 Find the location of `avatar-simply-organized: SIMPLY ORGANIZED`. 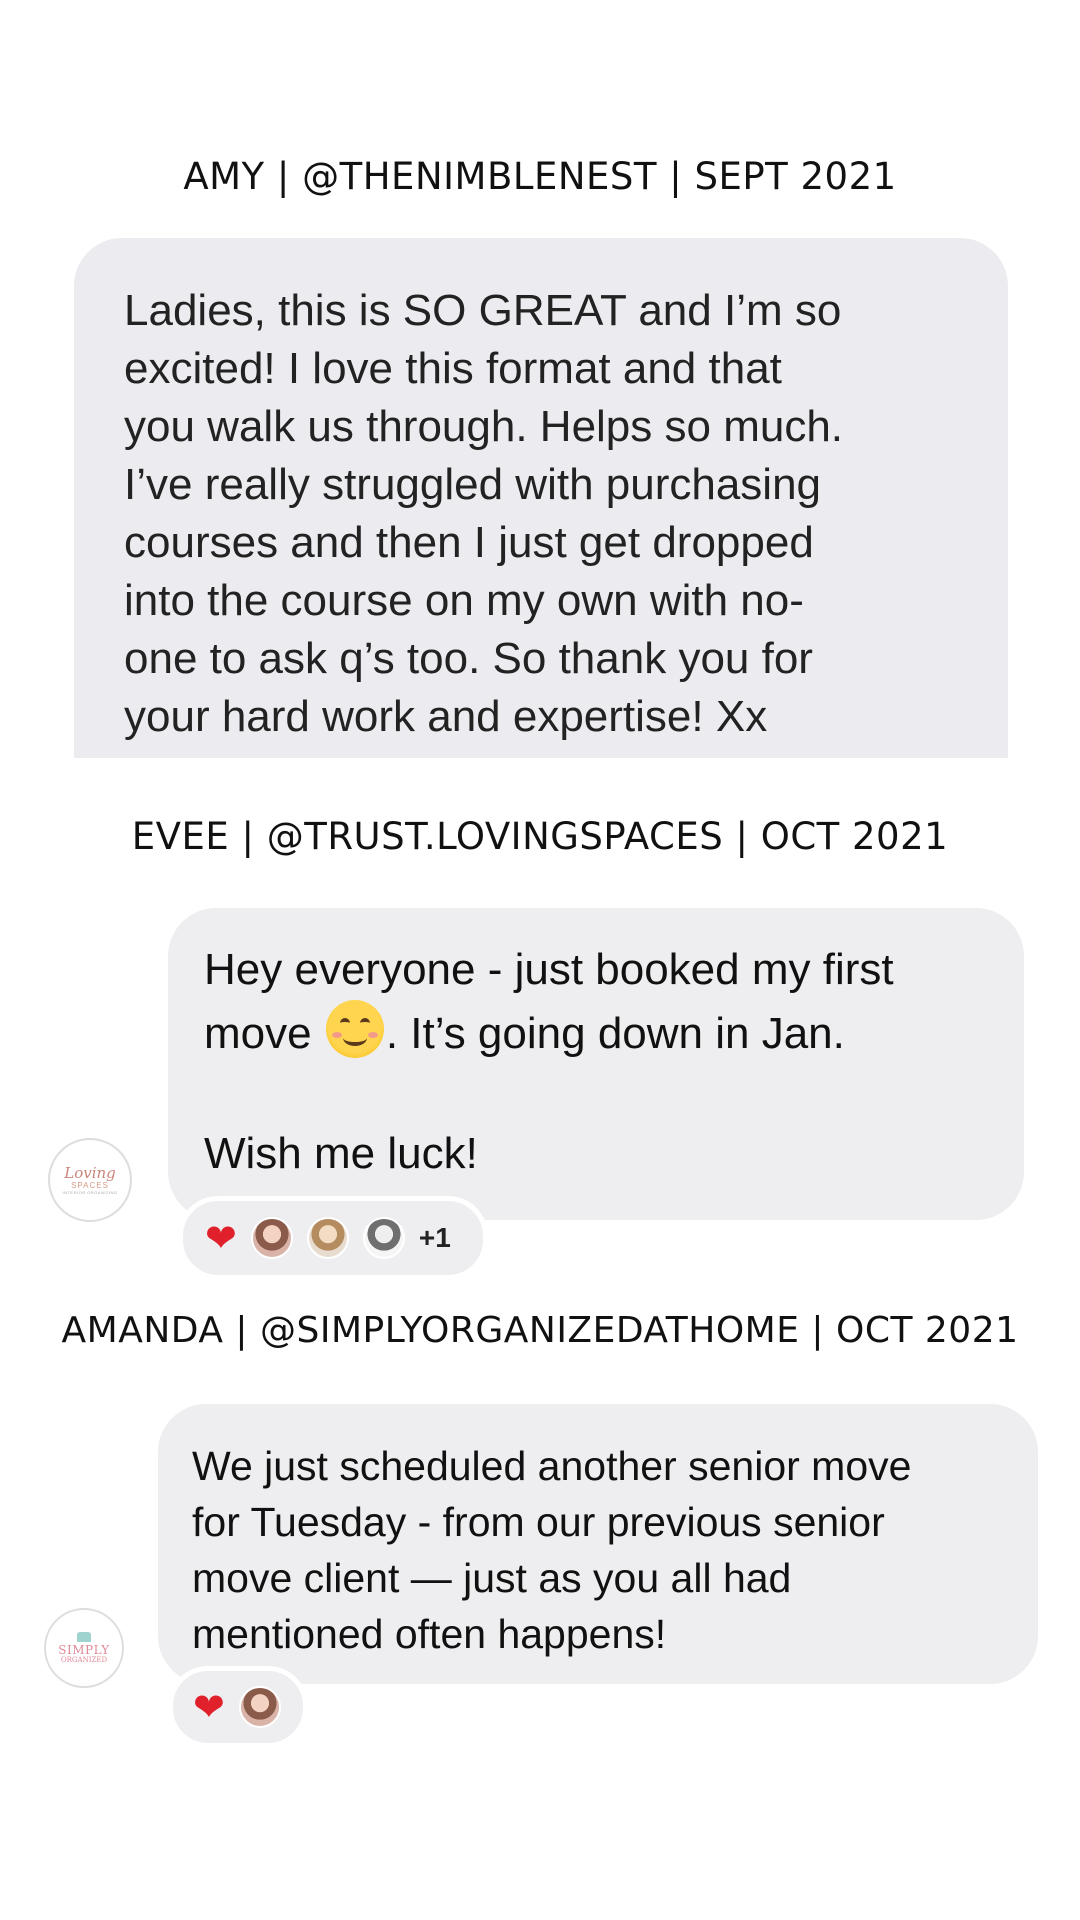

avatar-simply-organized: SIMPLY ORGANIZED is located at coordinates (84, 1648).